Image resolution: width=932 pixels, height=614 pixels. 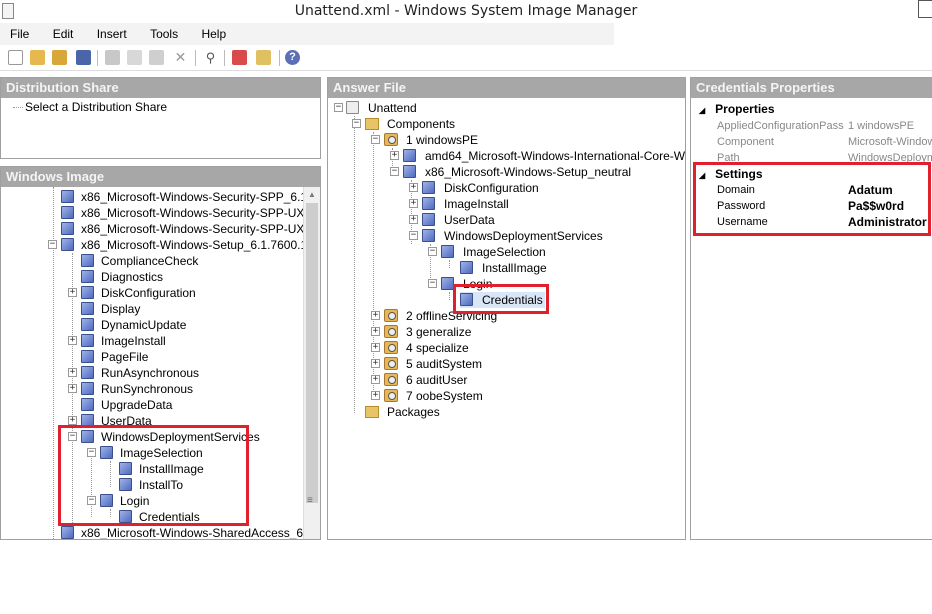 I want to click on validate-icon, so click(x=239, y=57).